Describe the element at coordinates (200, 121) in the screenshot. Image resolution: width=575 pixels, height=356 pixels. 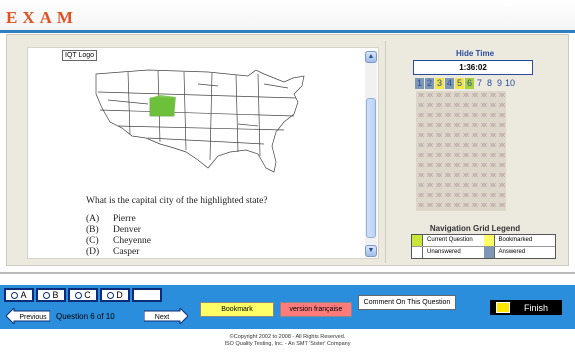
I see `us-map-image` at that location.